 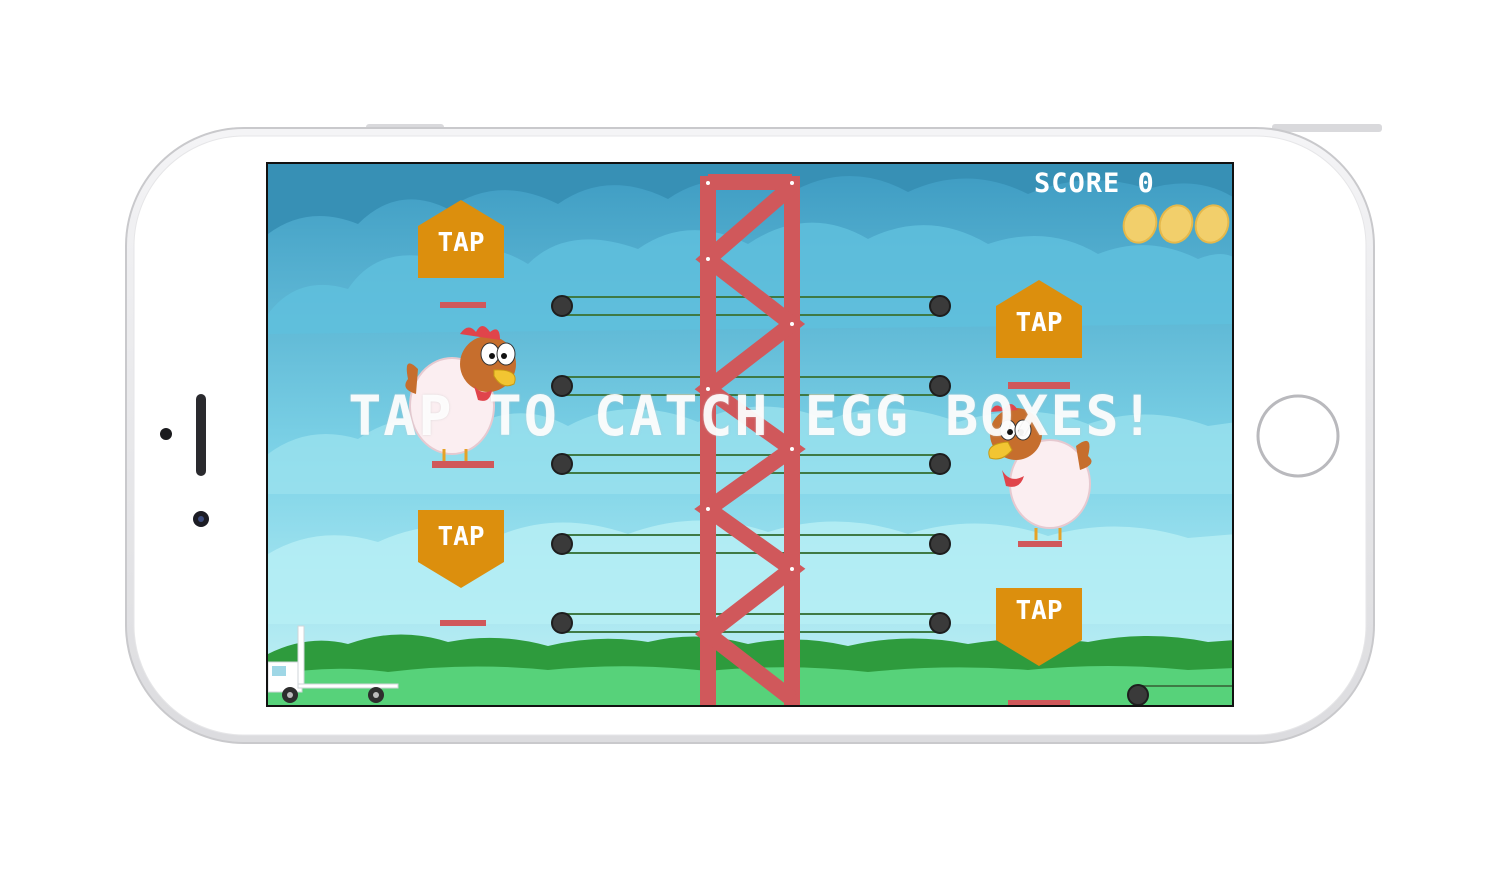 I want to click on sensor-dot, so click(x=166, y=434).